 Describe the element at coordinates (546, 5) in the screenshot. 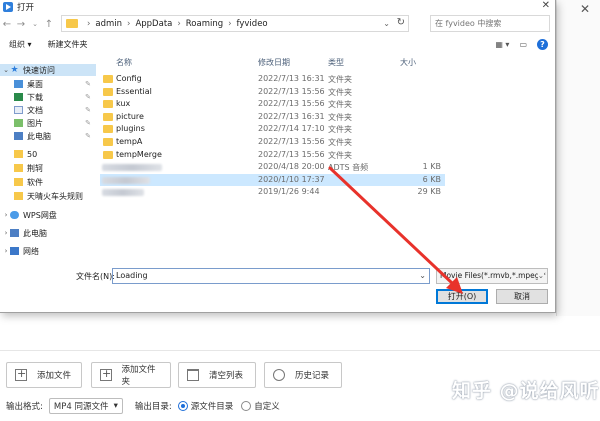

I see `dialog-close-button: ✕` at that location.